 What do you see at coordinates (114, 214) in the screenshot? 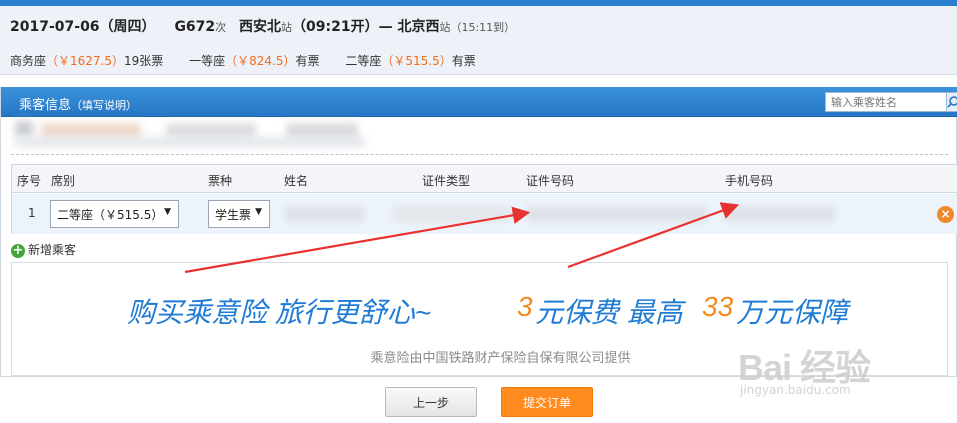
I see `seat-select: 二等座（￥515.5） ▼` at bounding box center [114, 214].